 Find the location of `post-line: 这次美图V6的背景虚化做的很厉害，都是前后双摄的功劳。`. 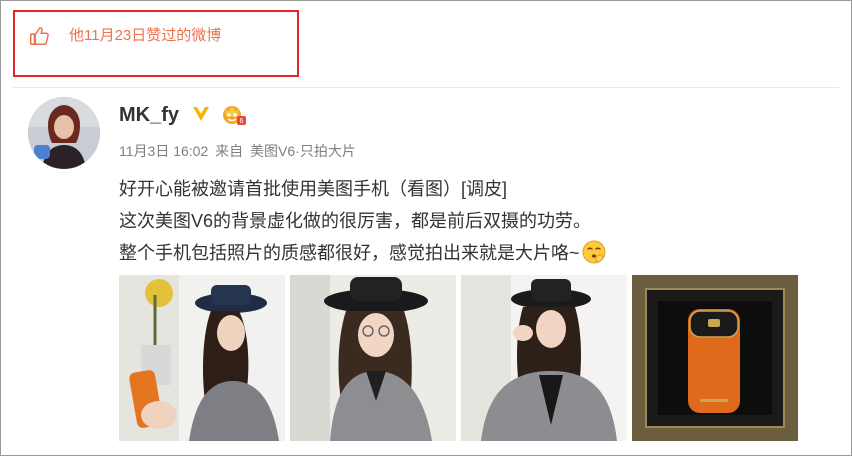

post-line: 这次美图V6的背景虚化做的很厉害，都是前后双摄的功劳。 is located at coordinates (355, 221).